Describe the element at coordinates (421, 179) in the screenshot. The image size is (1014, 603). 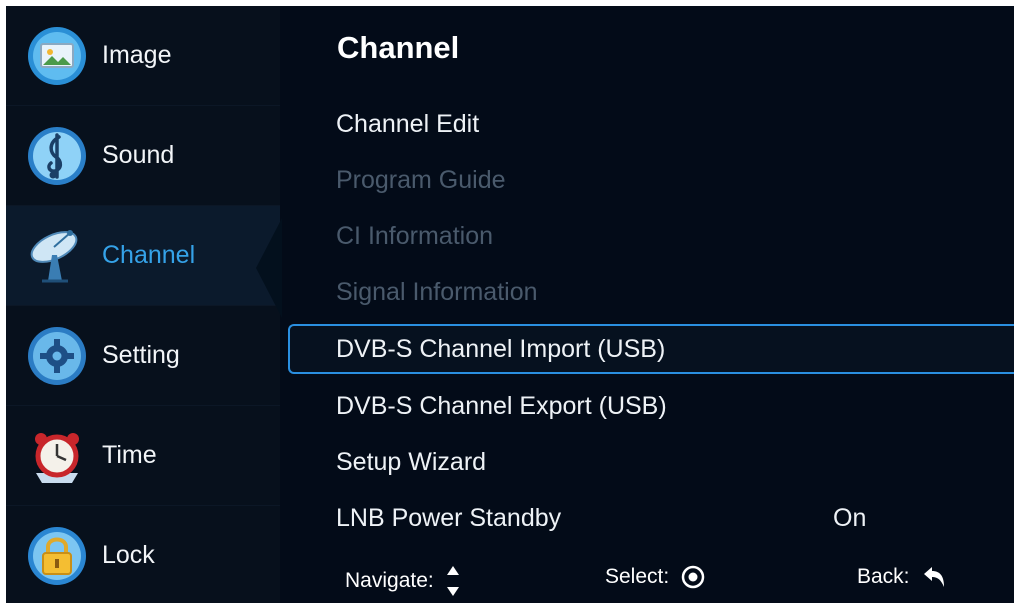
I see `menu-item-label: Program Guide` at that location.